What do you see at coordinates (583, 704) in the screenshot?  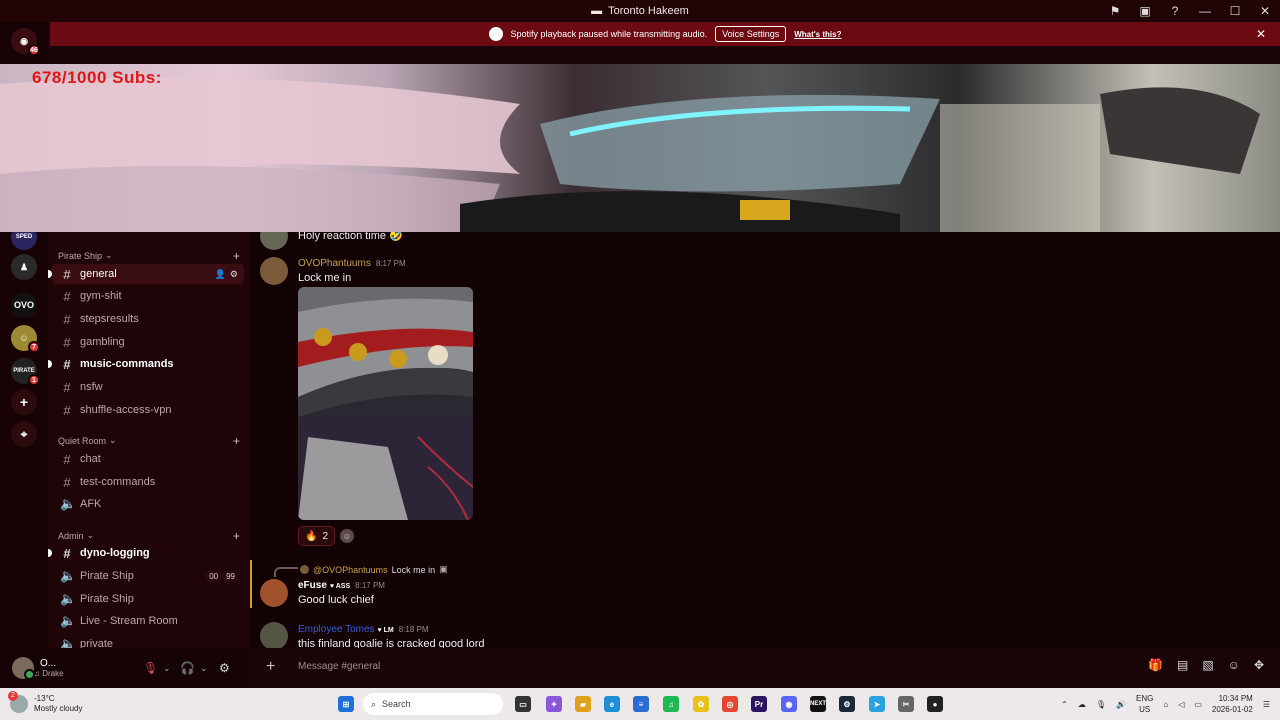 I see `file-explorer-icon: ▰` at bounding box center [583, 704].